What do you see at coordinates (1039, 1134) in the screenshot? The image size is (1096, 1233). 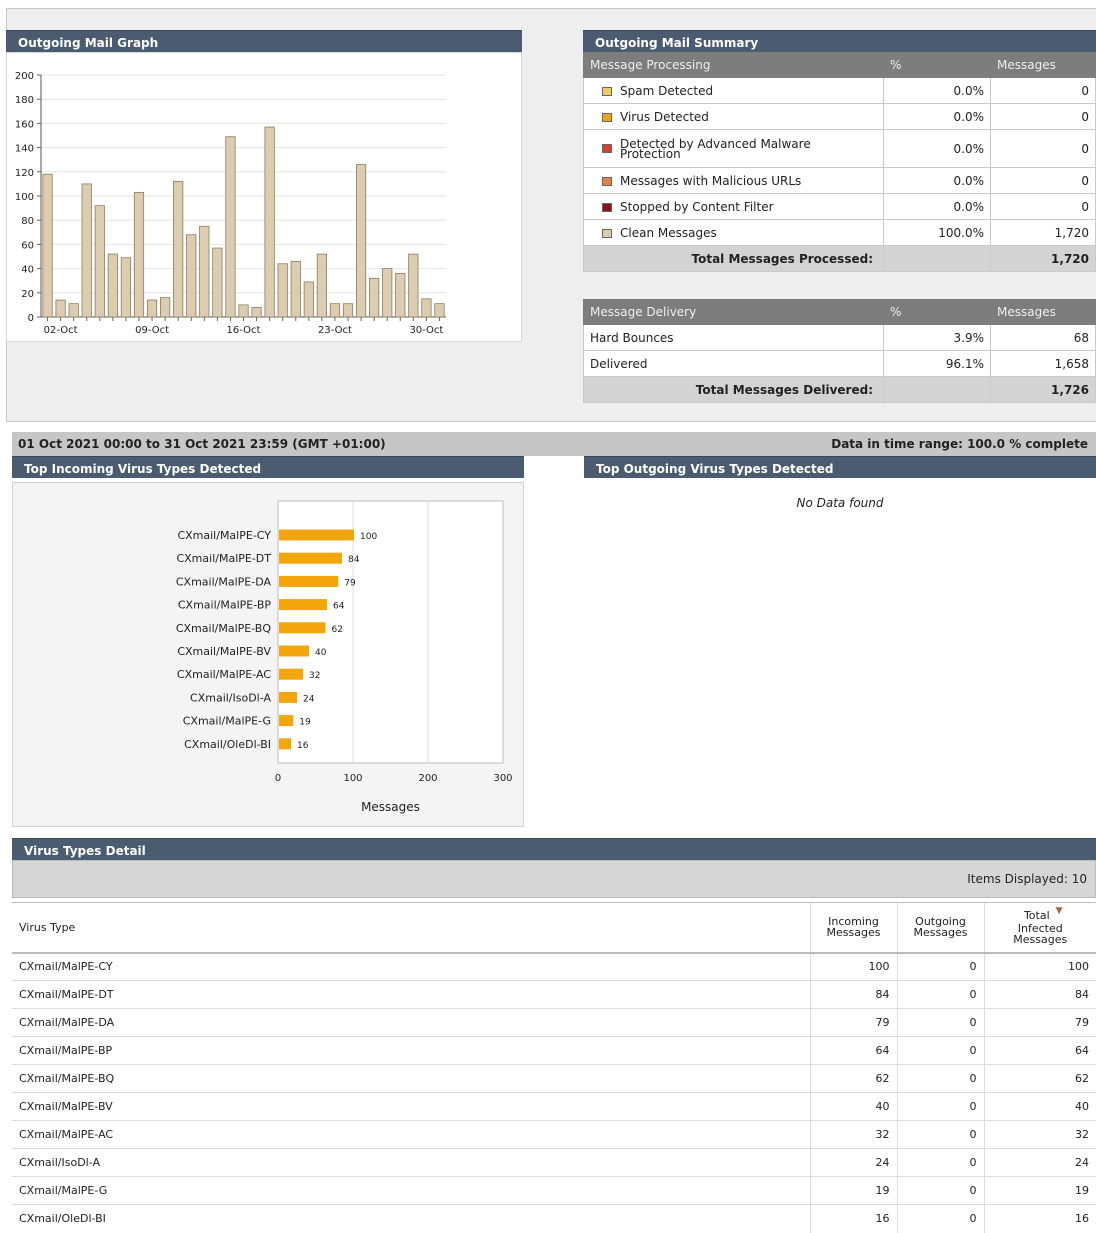 I see `total-cell: 32` at bounding box center [1039, 1134].